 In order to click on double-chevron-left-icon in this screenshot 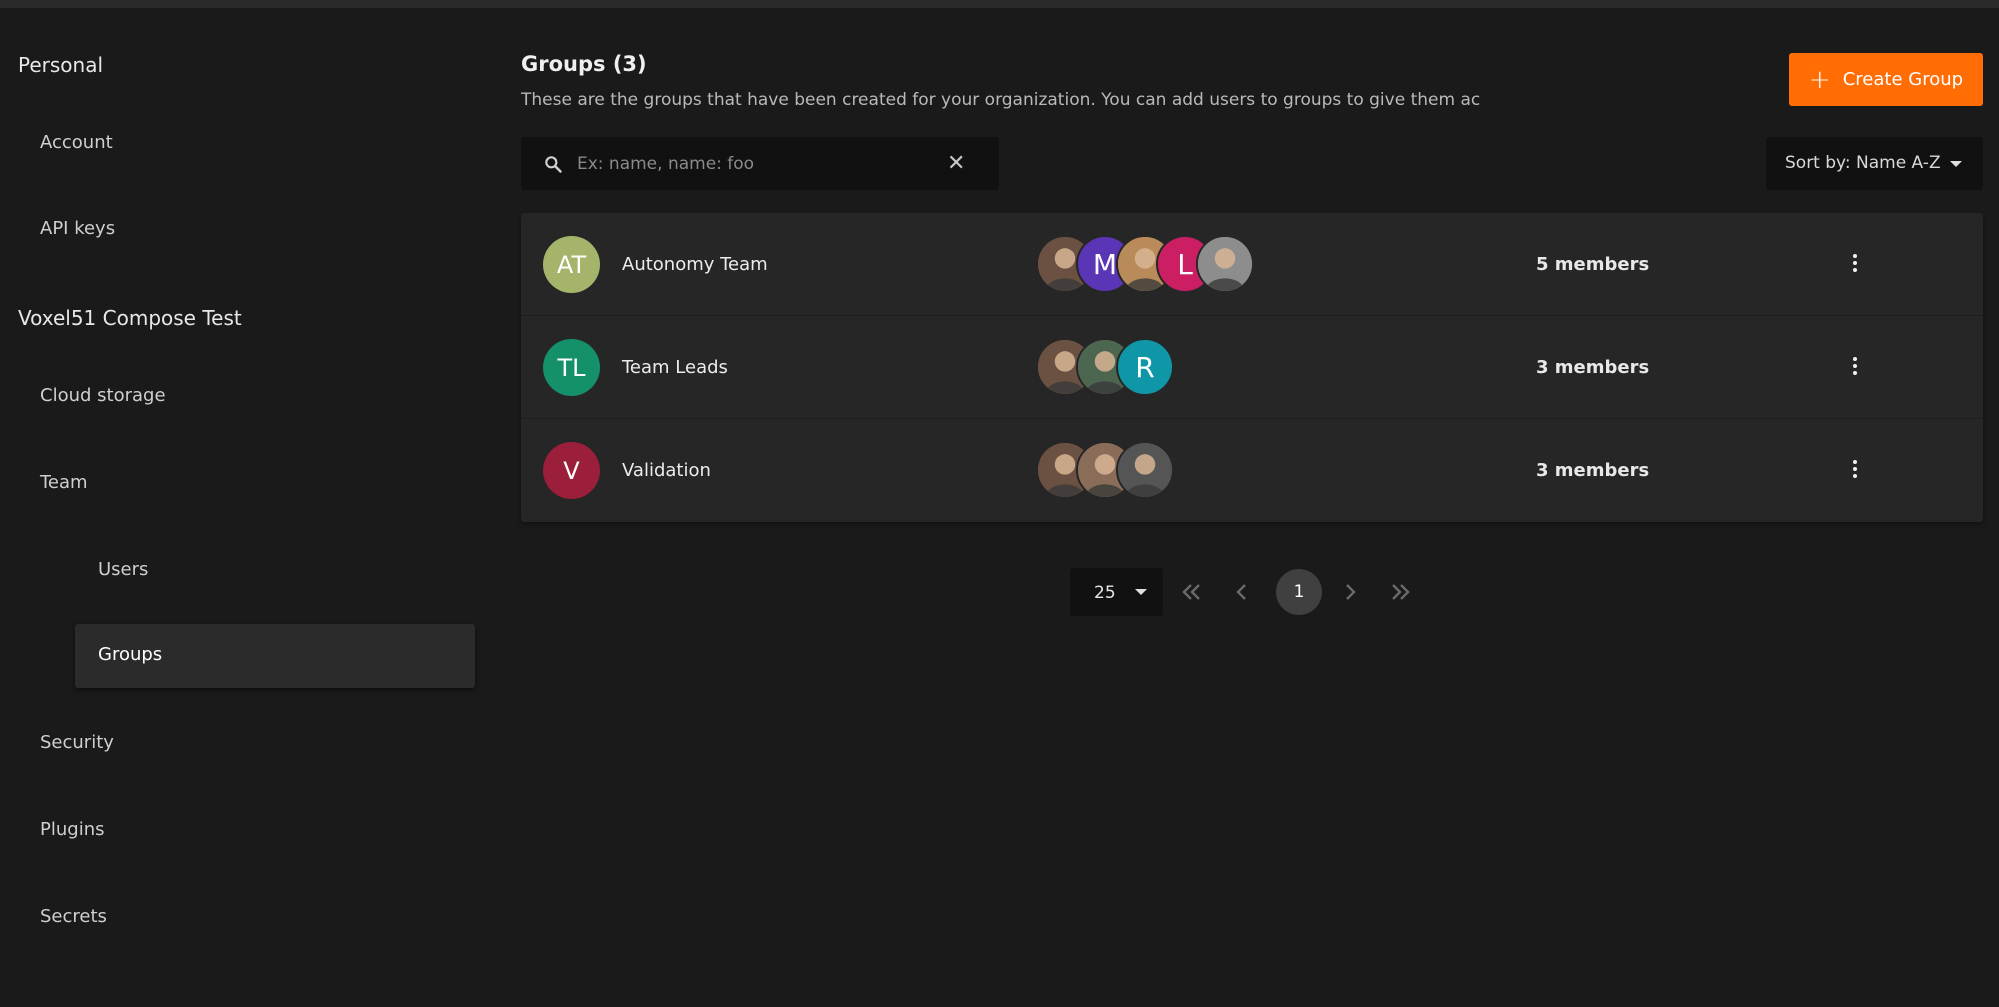, I will do `click(1191, 592)`.